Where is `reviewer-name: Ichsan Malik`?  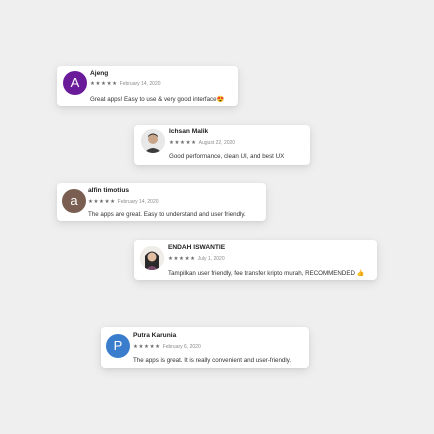
reviewer-name: Ichsan Malik is located at coordinates (189, 131).